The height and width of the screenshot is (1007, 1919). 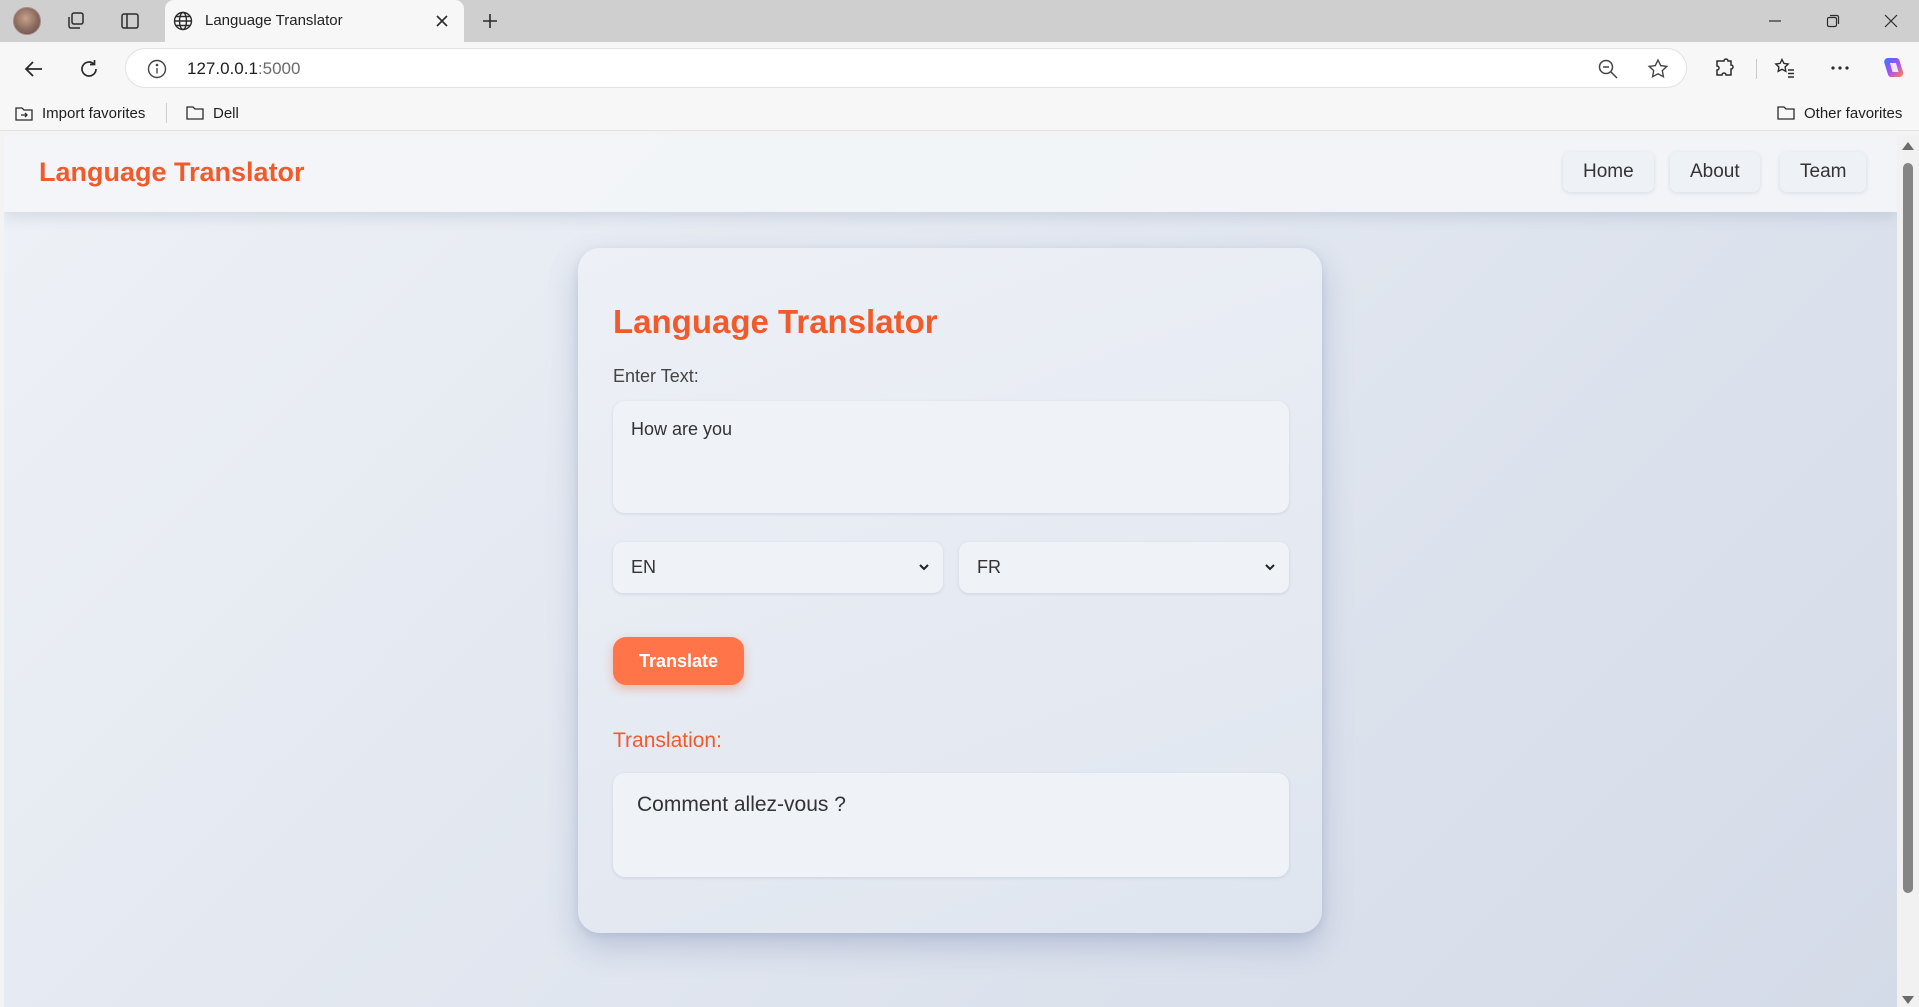 What do you see at coordinates (667, 740) in the screenshot?
I see `translation-label: Translation:` at bounding box center [667, 740].